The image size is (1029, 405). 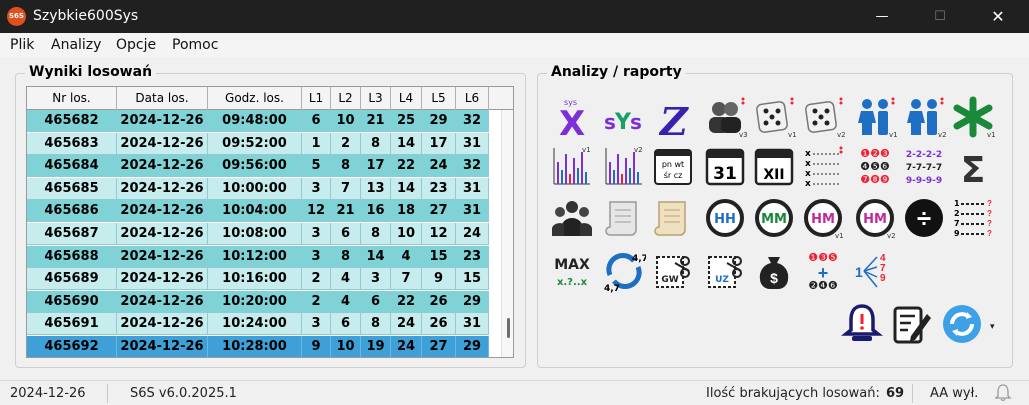 What do you see at coordinates (472, 346) in the screenshot?
I see `table-cell: 29` at bounding box center [472, 346].